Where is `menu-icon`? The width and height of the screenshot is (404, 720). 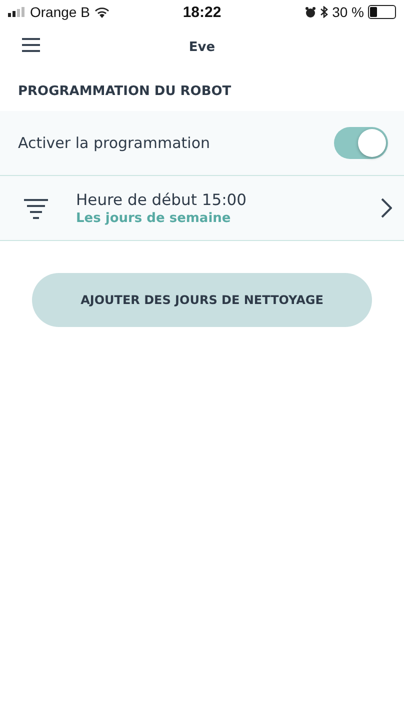 menu-icon is located at coordinates (31, 45).